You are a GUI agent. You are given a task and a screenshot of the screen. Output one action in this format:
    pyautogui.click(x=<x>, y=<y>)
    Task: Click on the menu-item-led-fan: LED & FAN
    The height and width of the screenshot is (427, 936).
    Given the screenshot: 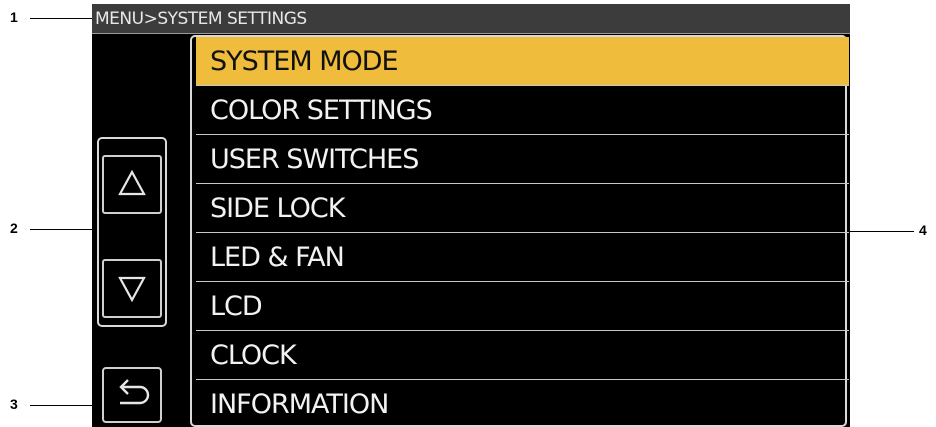 What is the action you would take?
    pyautogui.click(x=522, y=257)
    